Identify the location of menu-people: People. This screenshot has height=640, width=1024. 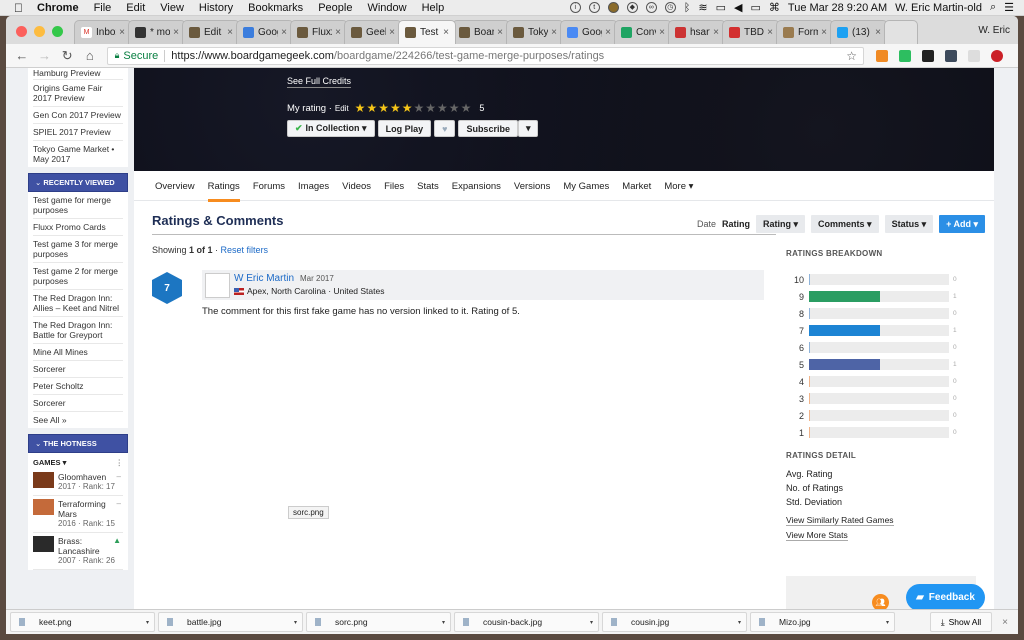
(335, 8).